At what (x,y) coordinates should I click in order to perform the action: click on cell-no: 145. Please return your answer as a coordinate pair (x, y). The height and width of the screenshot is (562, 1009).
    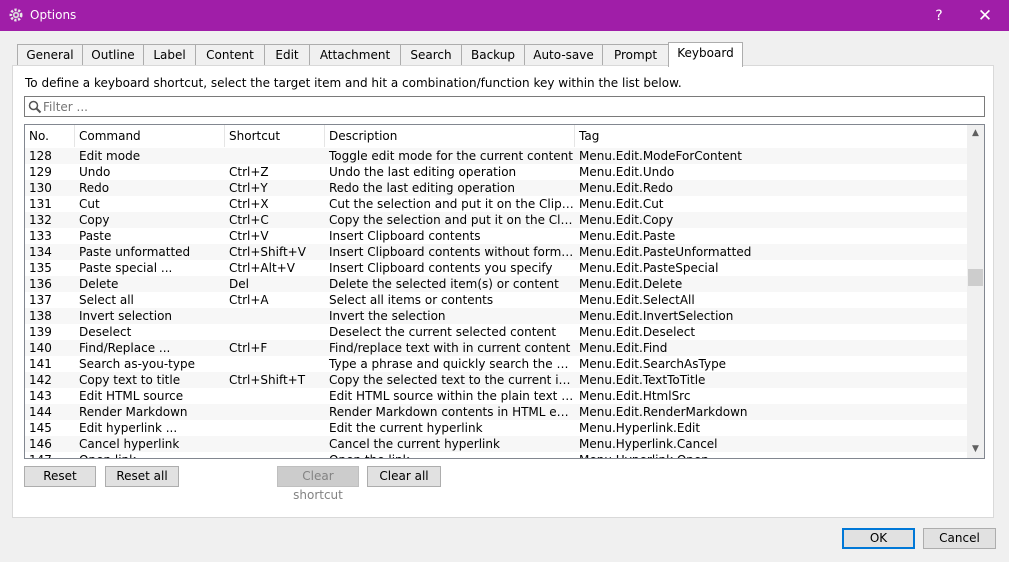
    Looking at the image, I should click on (40, 428).